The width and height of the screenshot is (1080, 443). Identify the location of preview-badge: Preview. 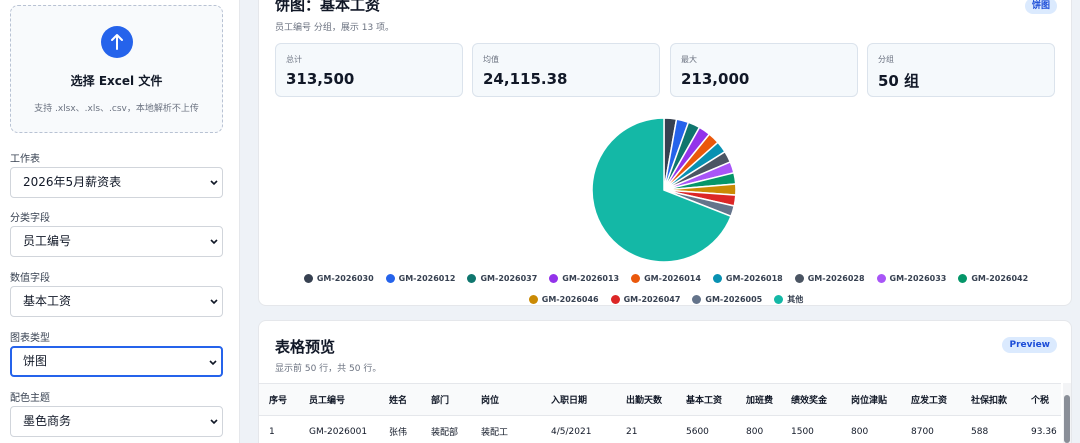
(1029, 345).